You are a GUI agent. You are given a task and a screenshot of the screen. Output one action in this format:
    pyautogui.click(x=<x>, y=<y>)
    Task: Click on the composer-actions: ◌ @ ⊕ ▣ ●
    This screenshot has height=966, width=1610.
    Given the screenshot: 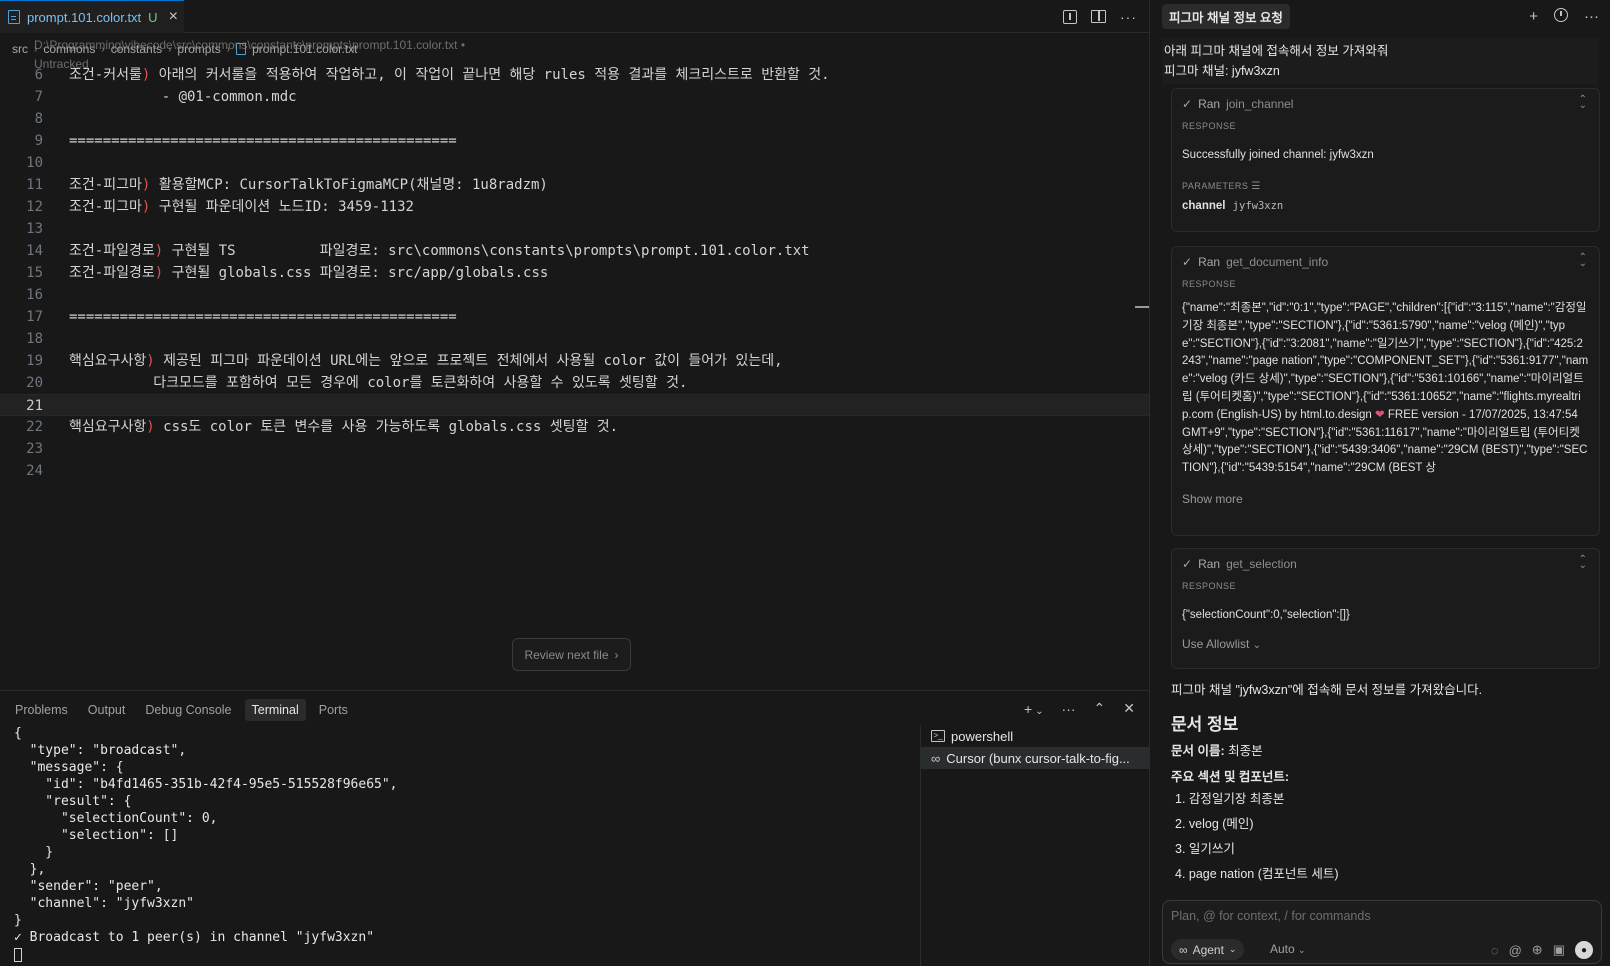 What is the action you would take?
    pyautogui.click(x=1542, y=950)
    